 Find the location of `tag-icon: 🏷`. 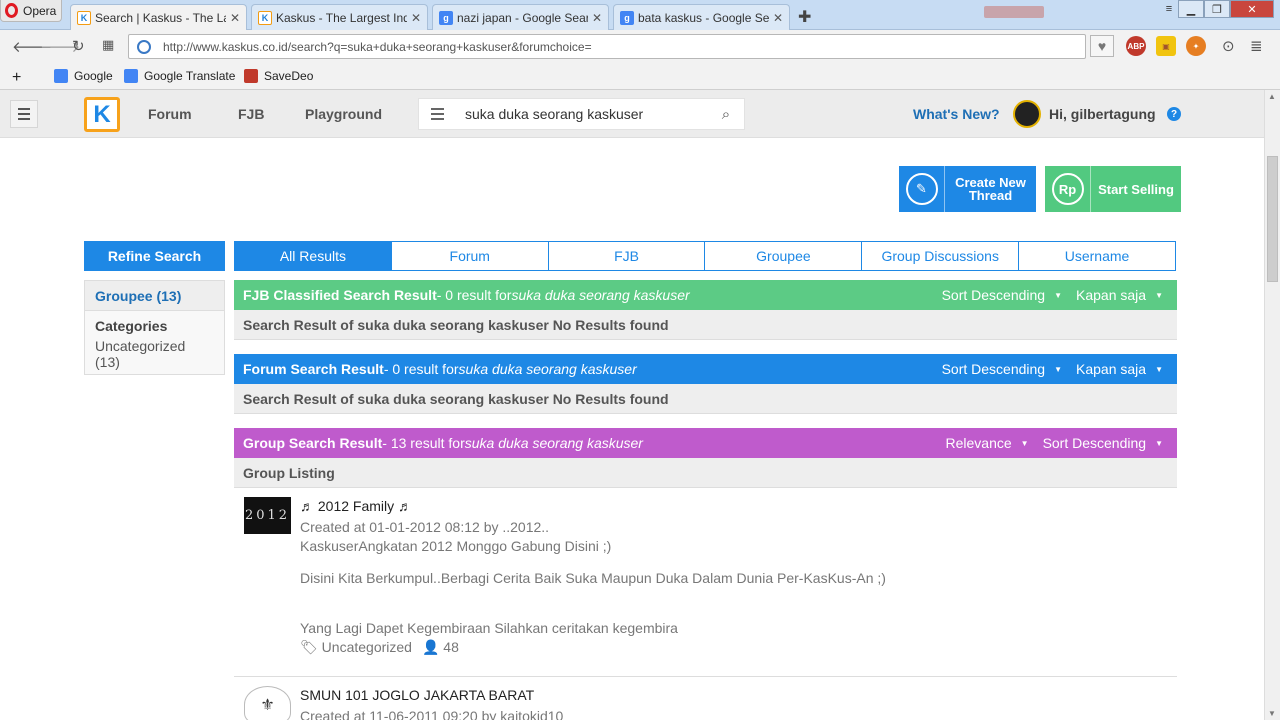

tag-icon: 🏷 is located at coordinates (309, 647).